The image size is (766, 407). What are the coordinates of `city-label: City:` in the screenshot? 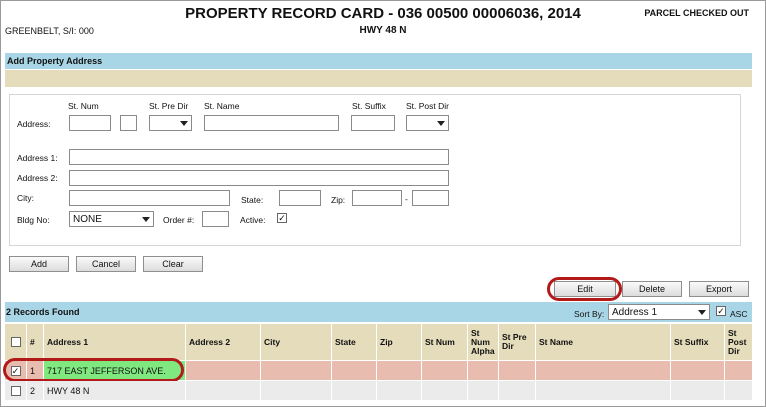 It's located at (25, 198).